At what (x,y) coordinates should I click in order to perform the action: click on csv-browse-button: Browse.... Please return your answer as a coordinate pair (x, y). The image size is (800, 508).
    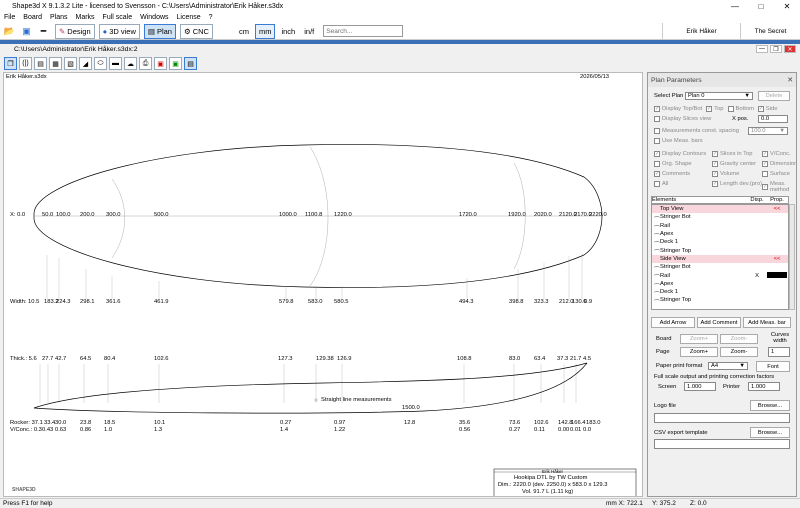
    Looking at the image, I should click on (770, 432).